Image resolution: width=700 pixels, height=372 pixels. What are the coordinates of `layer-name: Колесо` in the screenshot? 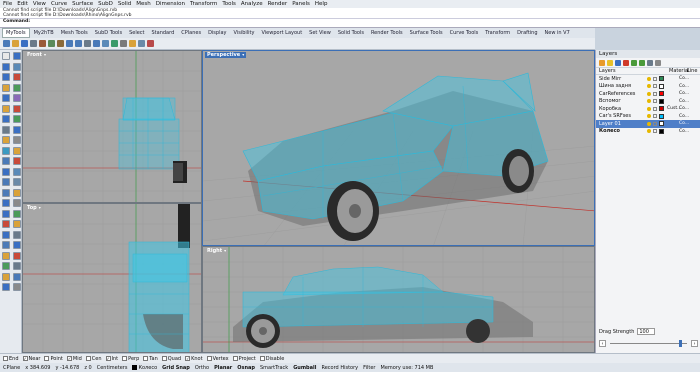 It's located at (623, 131).